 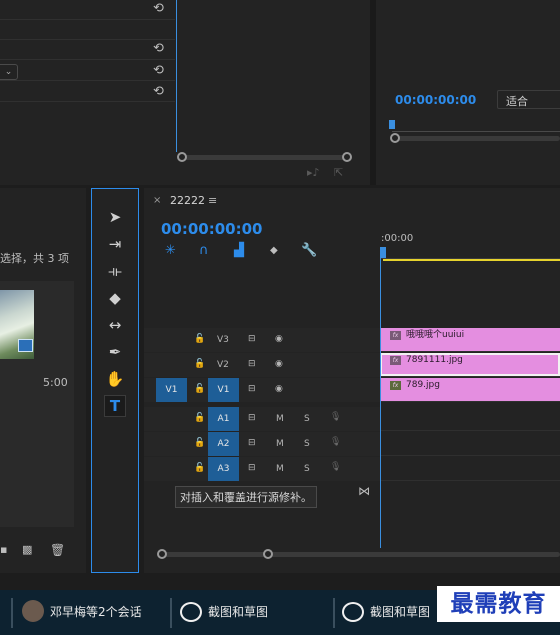 What do you see at coordinates (395, 385) in the screenshot?
I see `fx-badge-icon: fx` at bounding box center [395, 385].